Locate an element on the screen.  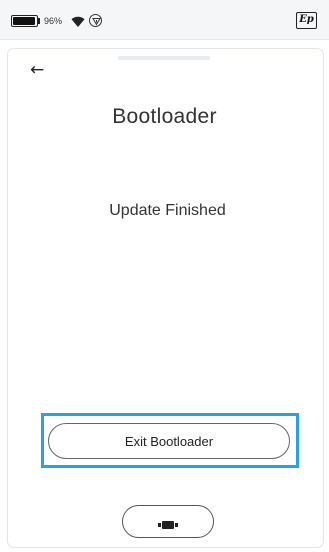
wifi-icon is located at coordinates (78, 21).